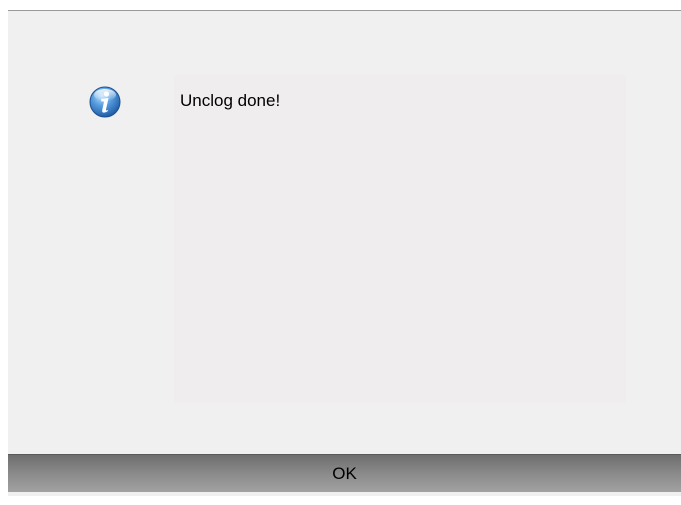 The image size is (681, 505). What do you see at coordinates (344, 473) in the screenshot?
I see `ok-button: OK` at bounding box center [344, 473].